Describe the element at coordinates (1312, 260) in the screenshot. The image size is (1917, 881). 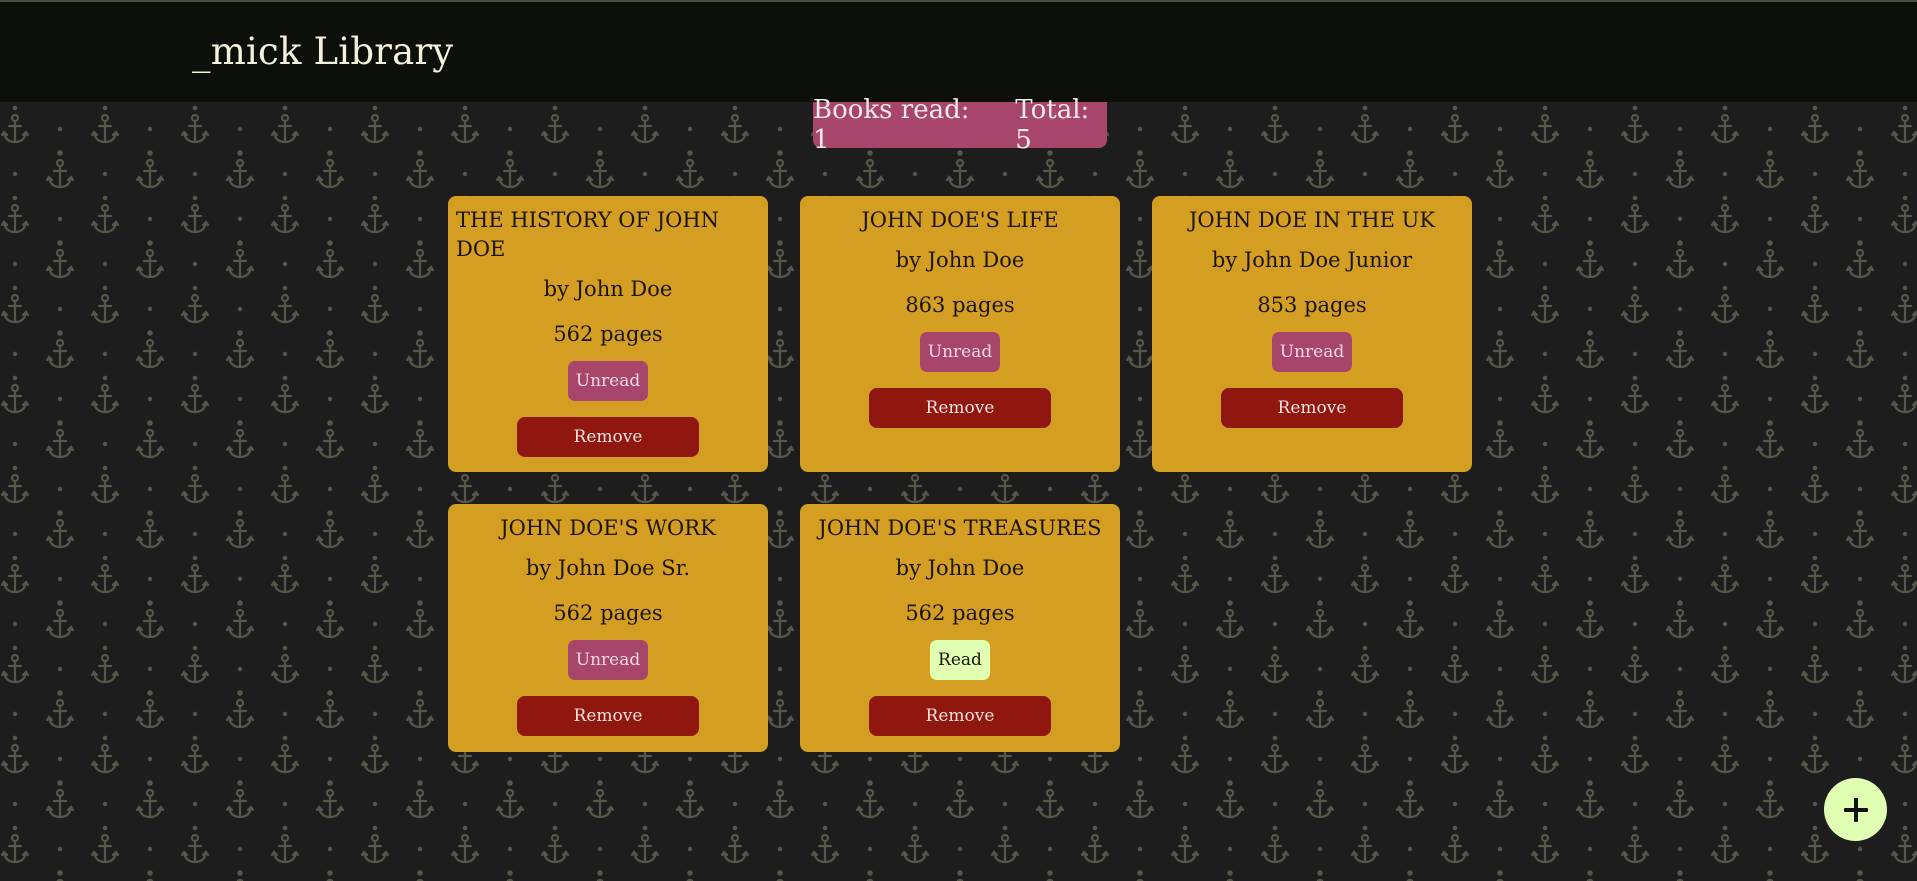
I see `book-author: by John Doe Junior` at that location.